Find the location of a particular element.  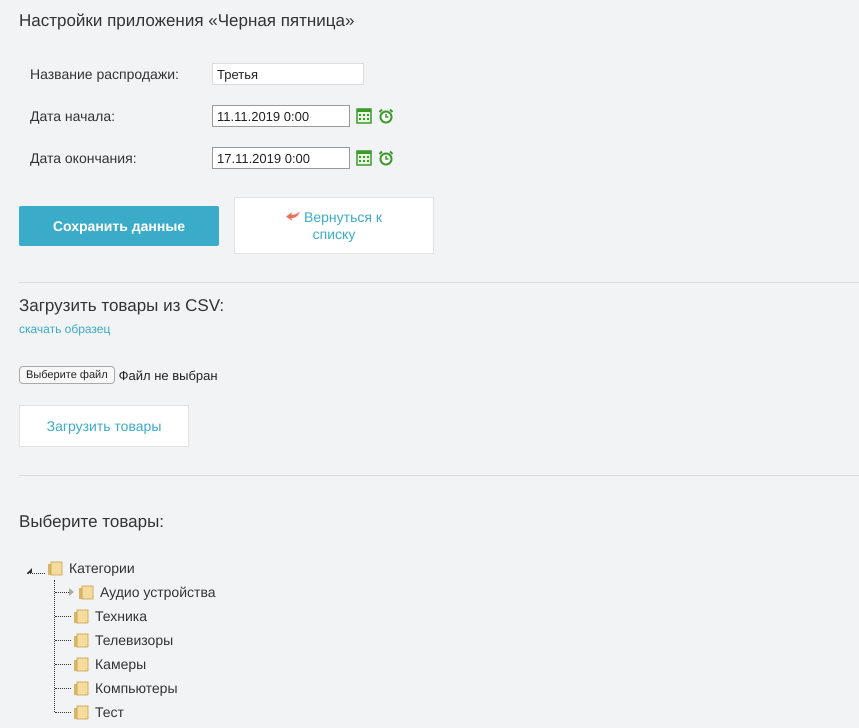

tree-item: Телевизоры is located at coordinates (134, 640).